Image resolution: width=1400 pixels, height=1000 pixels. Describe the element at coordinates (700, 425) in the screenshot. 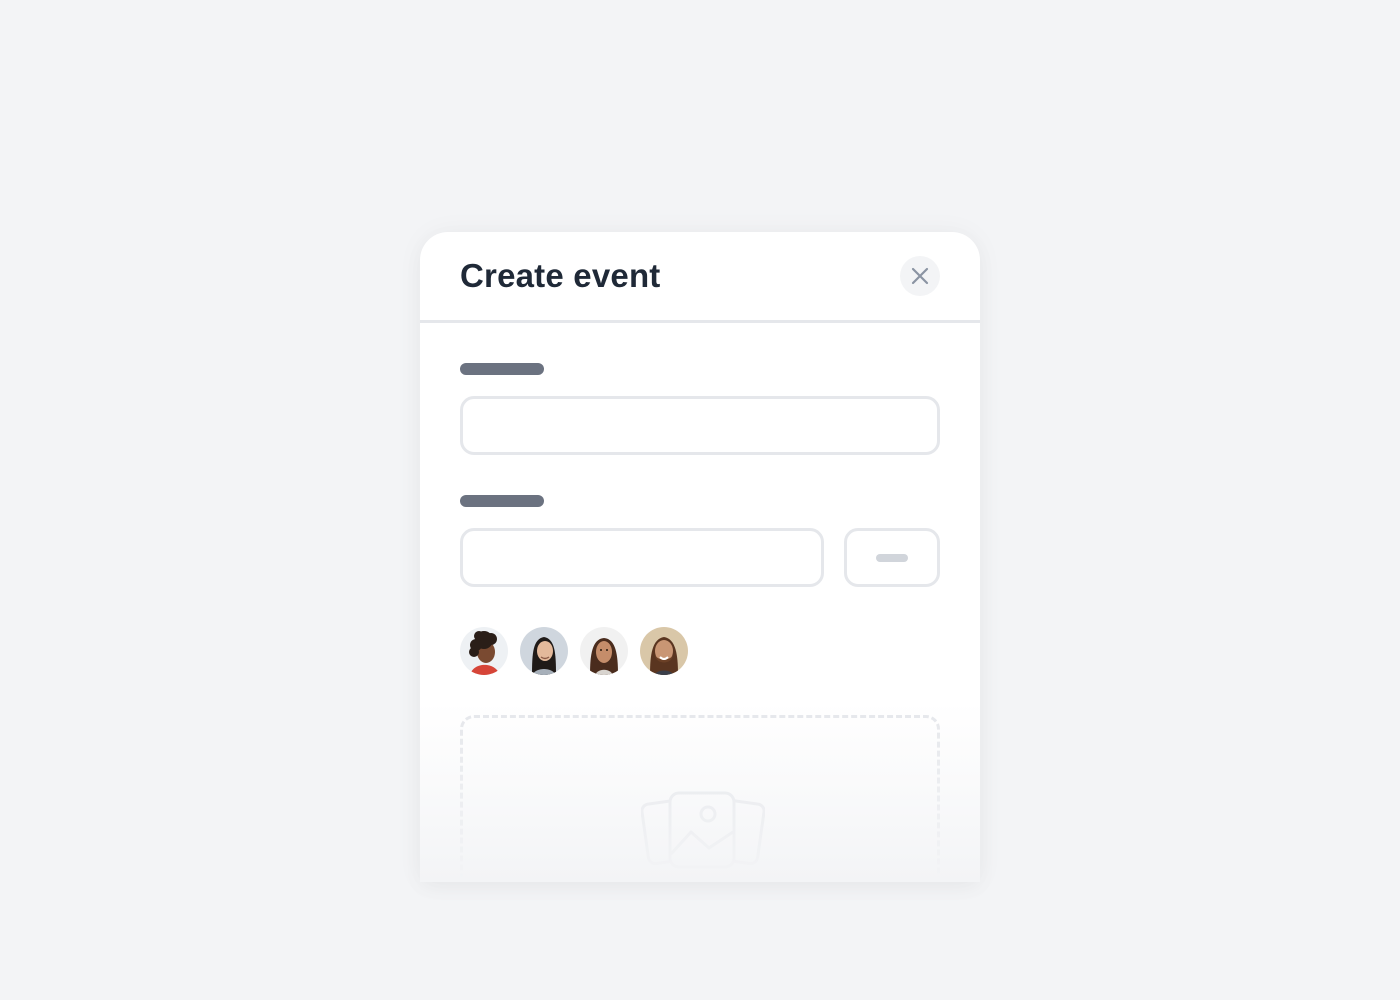

I see `event-name-input` at that location.